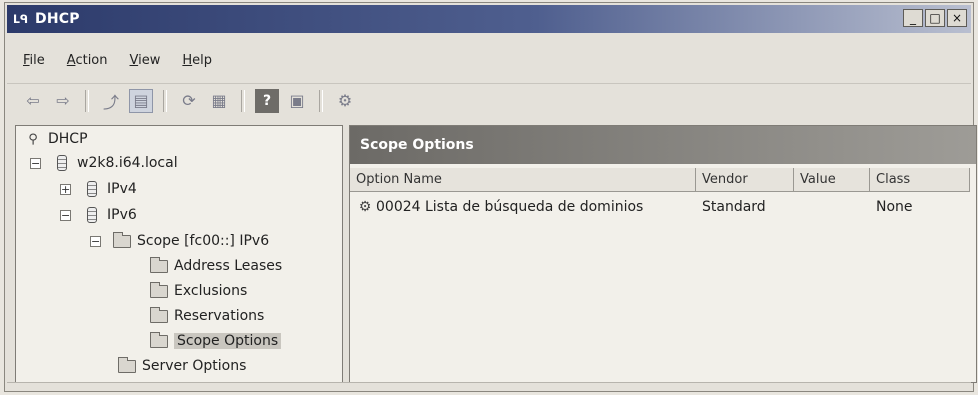  Describe the element at coordinates (62, 163) in the screenshot. I see `server-icon` at that location.